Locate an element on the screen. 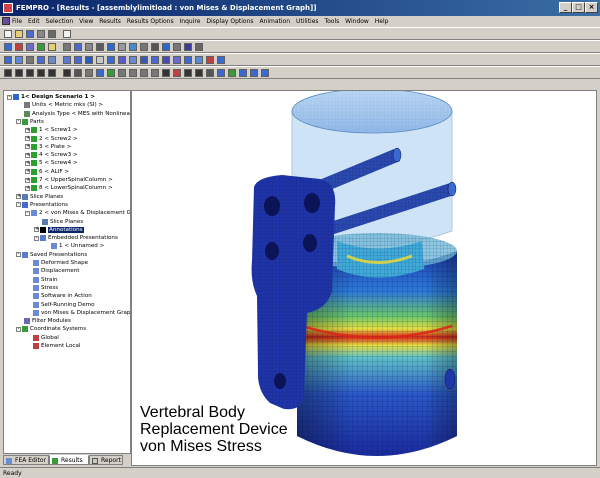 The height and width of the screenshot is (478, 600). tree-item: - Presentations is located at coordinates (42, 205).